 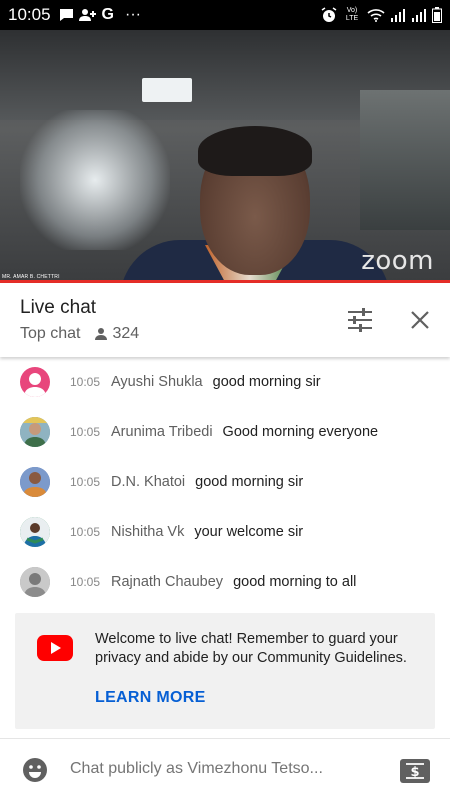 What do you see at coordinates (55, 648) in the screenshot?
I see `youtube-logo-icon` at bounding box center [55, 648].